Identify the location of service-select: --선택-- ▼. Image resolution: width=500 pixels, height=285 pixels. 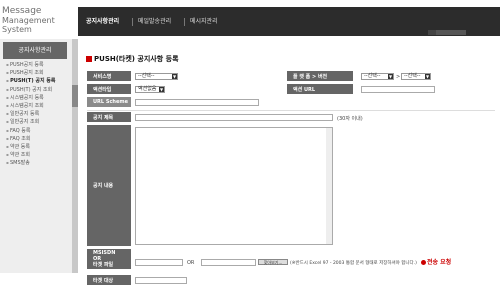
(156, 76).